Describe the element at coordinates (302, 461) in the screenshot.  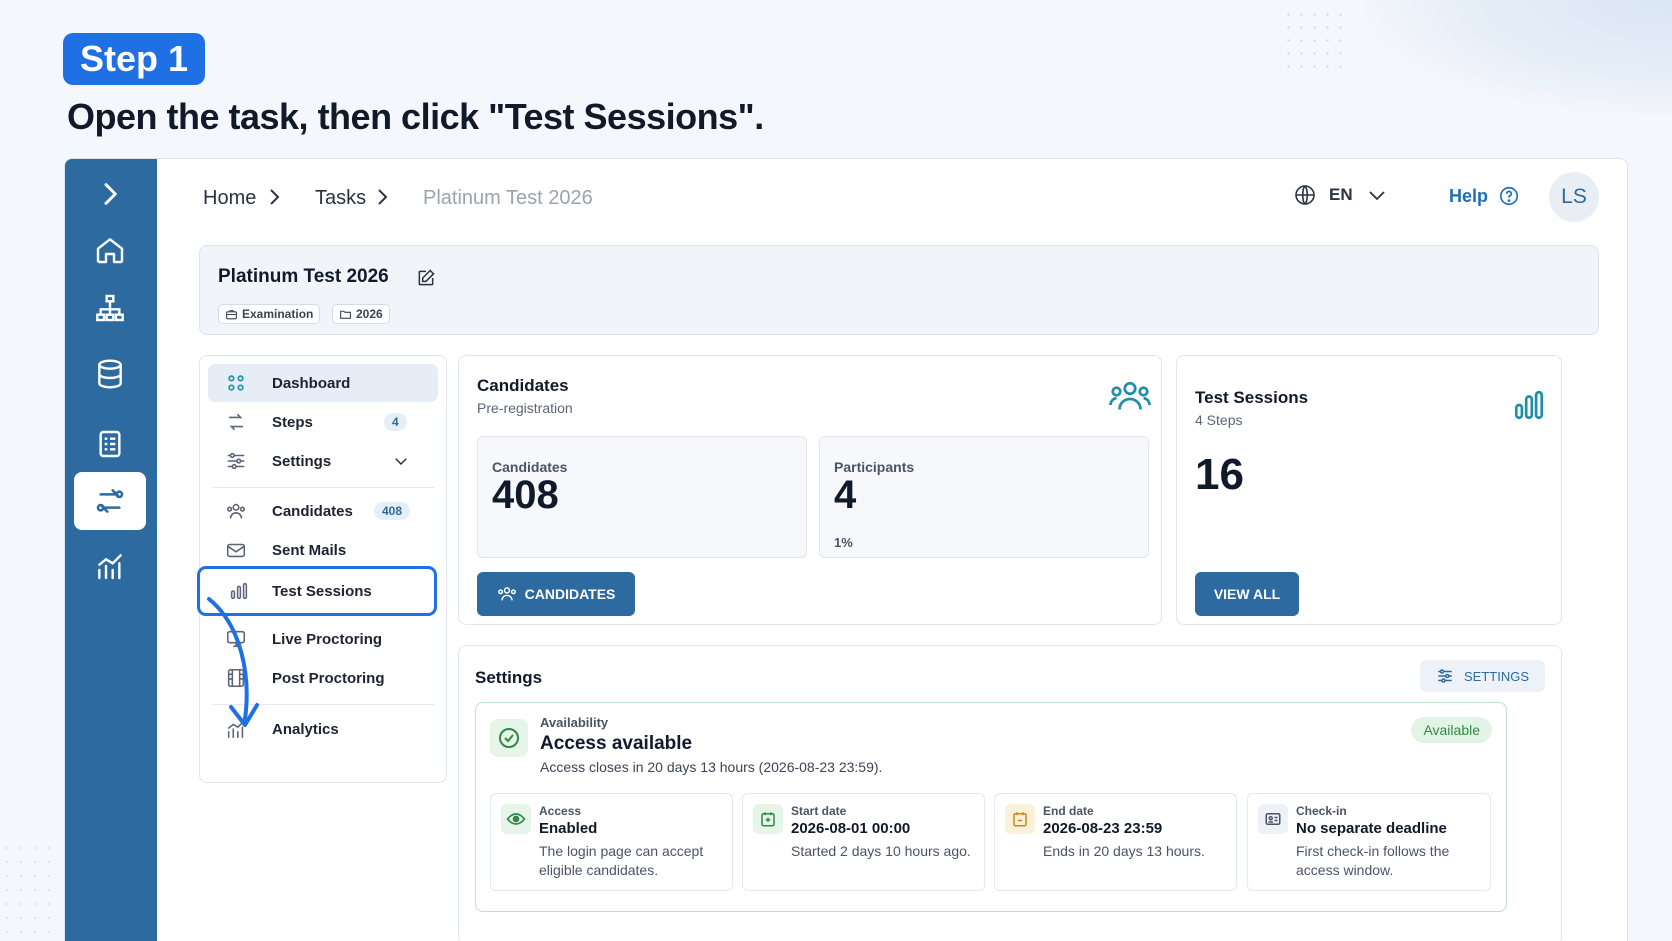
I see `nav-settings-label: Settings` at that location.